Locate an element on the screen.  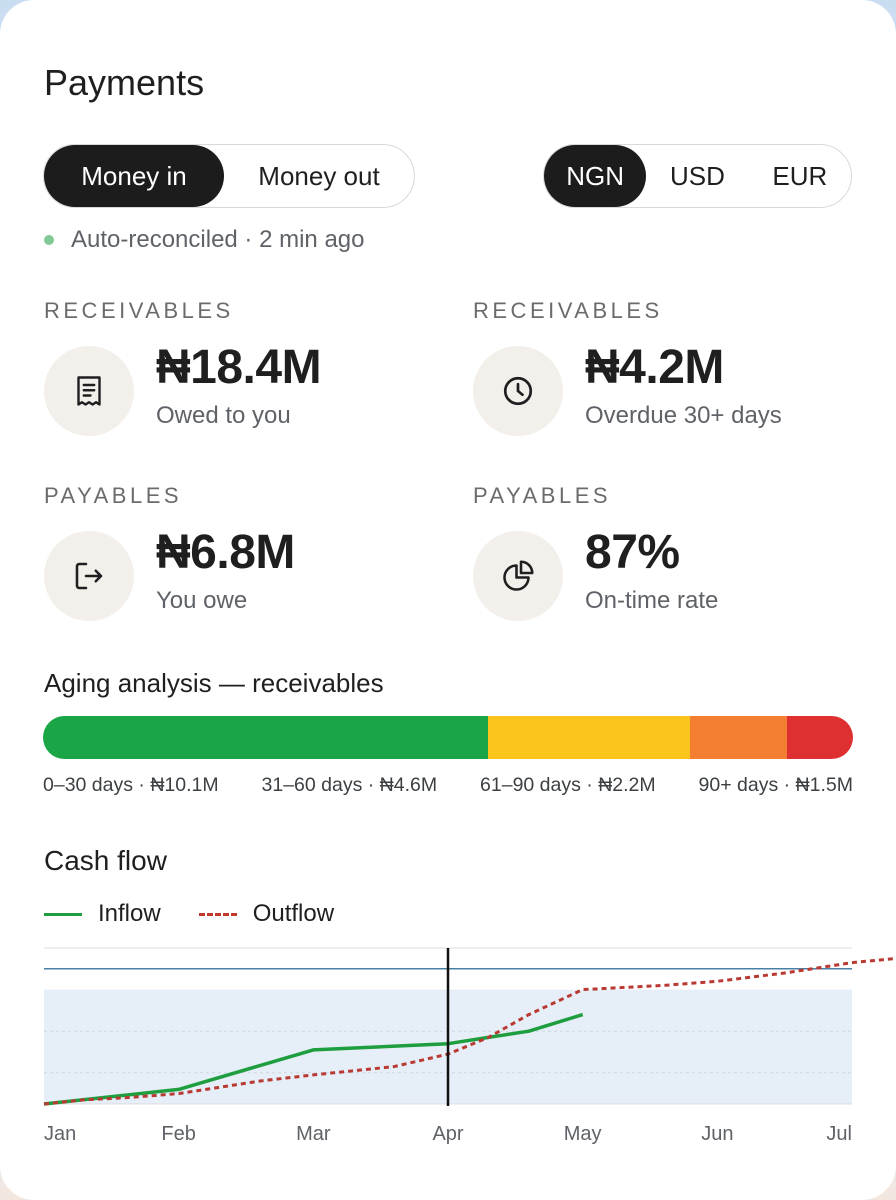
kpi-overdue: RECEIVABLES ₦4.2M Overdue 30+ days is located at coordinates (673, 373).